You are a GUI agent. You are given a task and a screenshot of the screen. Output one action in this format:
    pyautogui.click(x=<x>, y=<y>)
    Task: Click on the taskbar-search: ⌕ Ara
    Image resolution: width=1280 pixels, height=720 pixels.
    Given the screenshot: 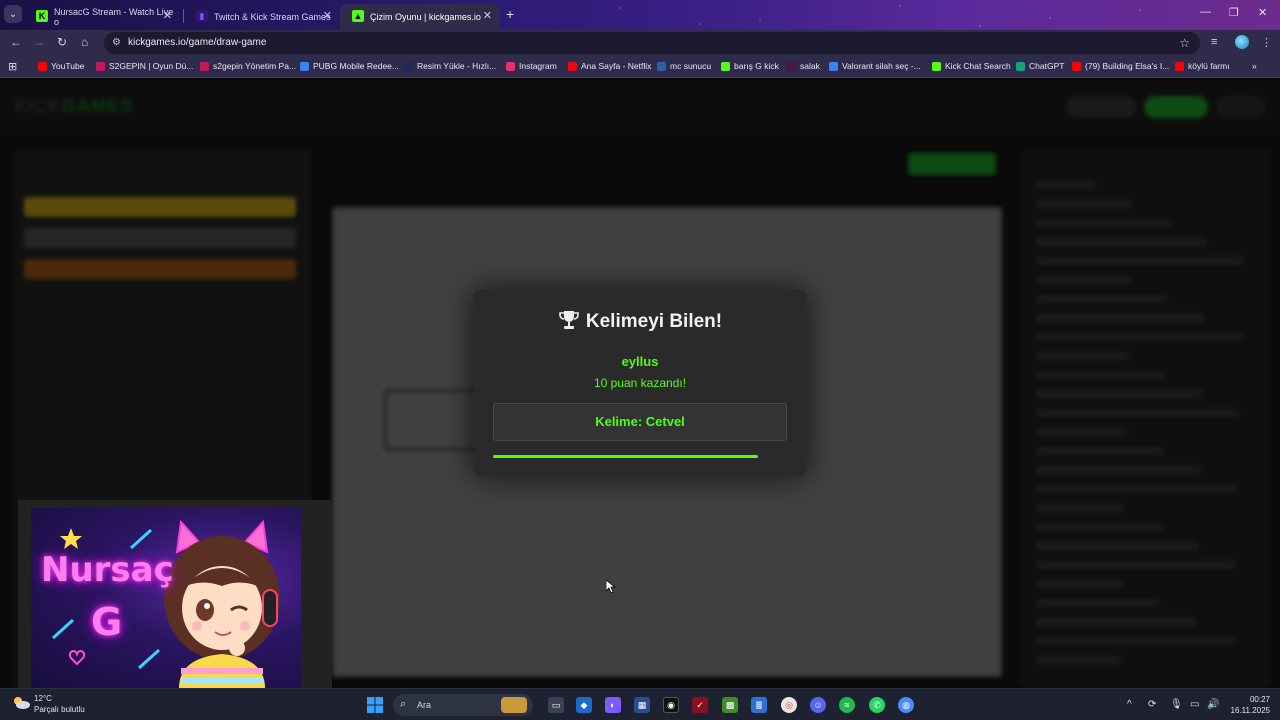 What is the action you would take?
    pyautogui.click(x=463, y=705)
    